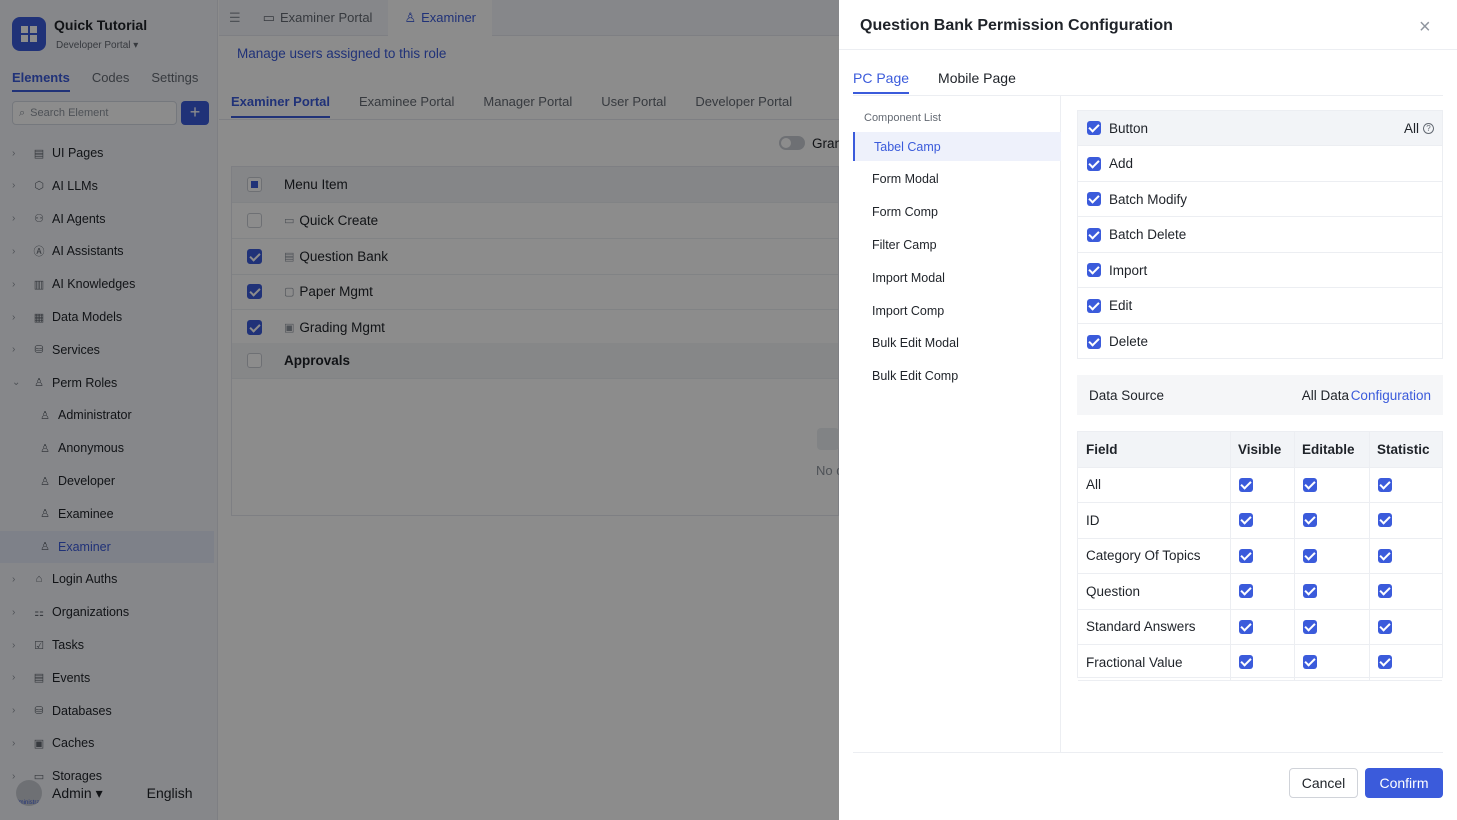 The image size is (1457, 820). What do you see at coordinates (1260, 270) in the screenshot?
I see `button-permission-row: Import` at bounding box center [1260, 270].